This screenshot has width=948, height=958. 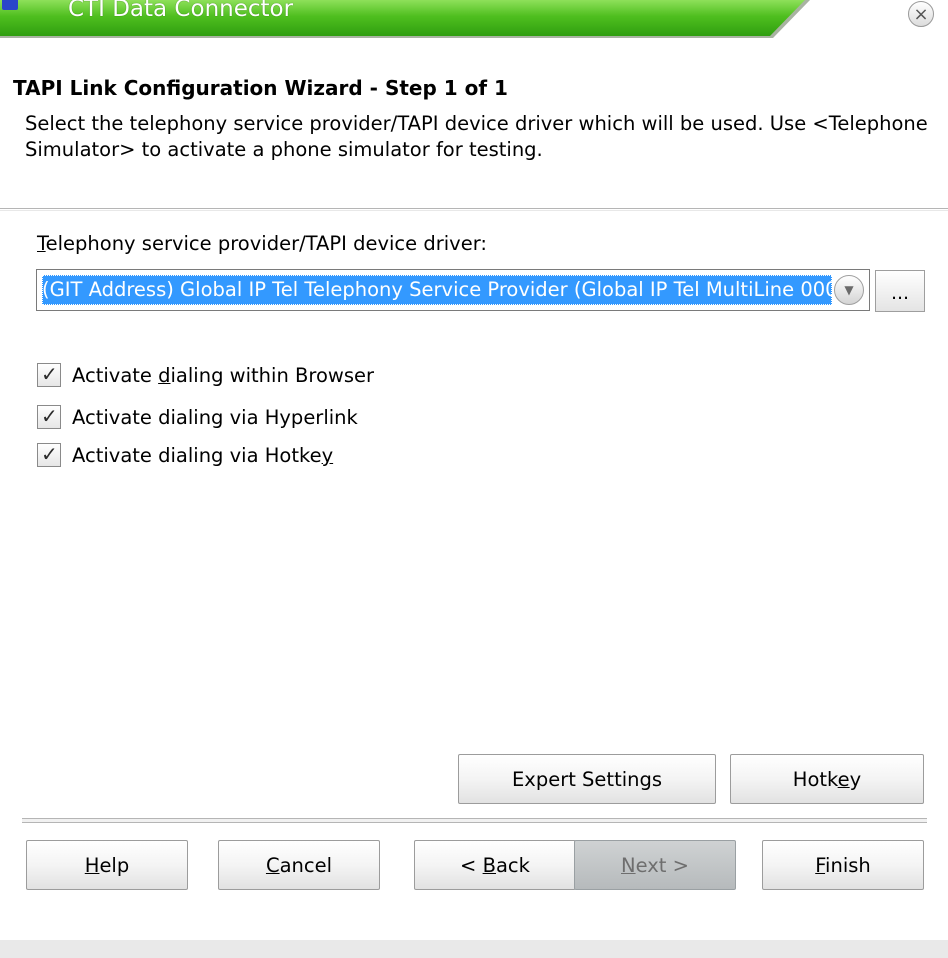 I want to click on next-mnemonic: N, so click(x=628, y=865).